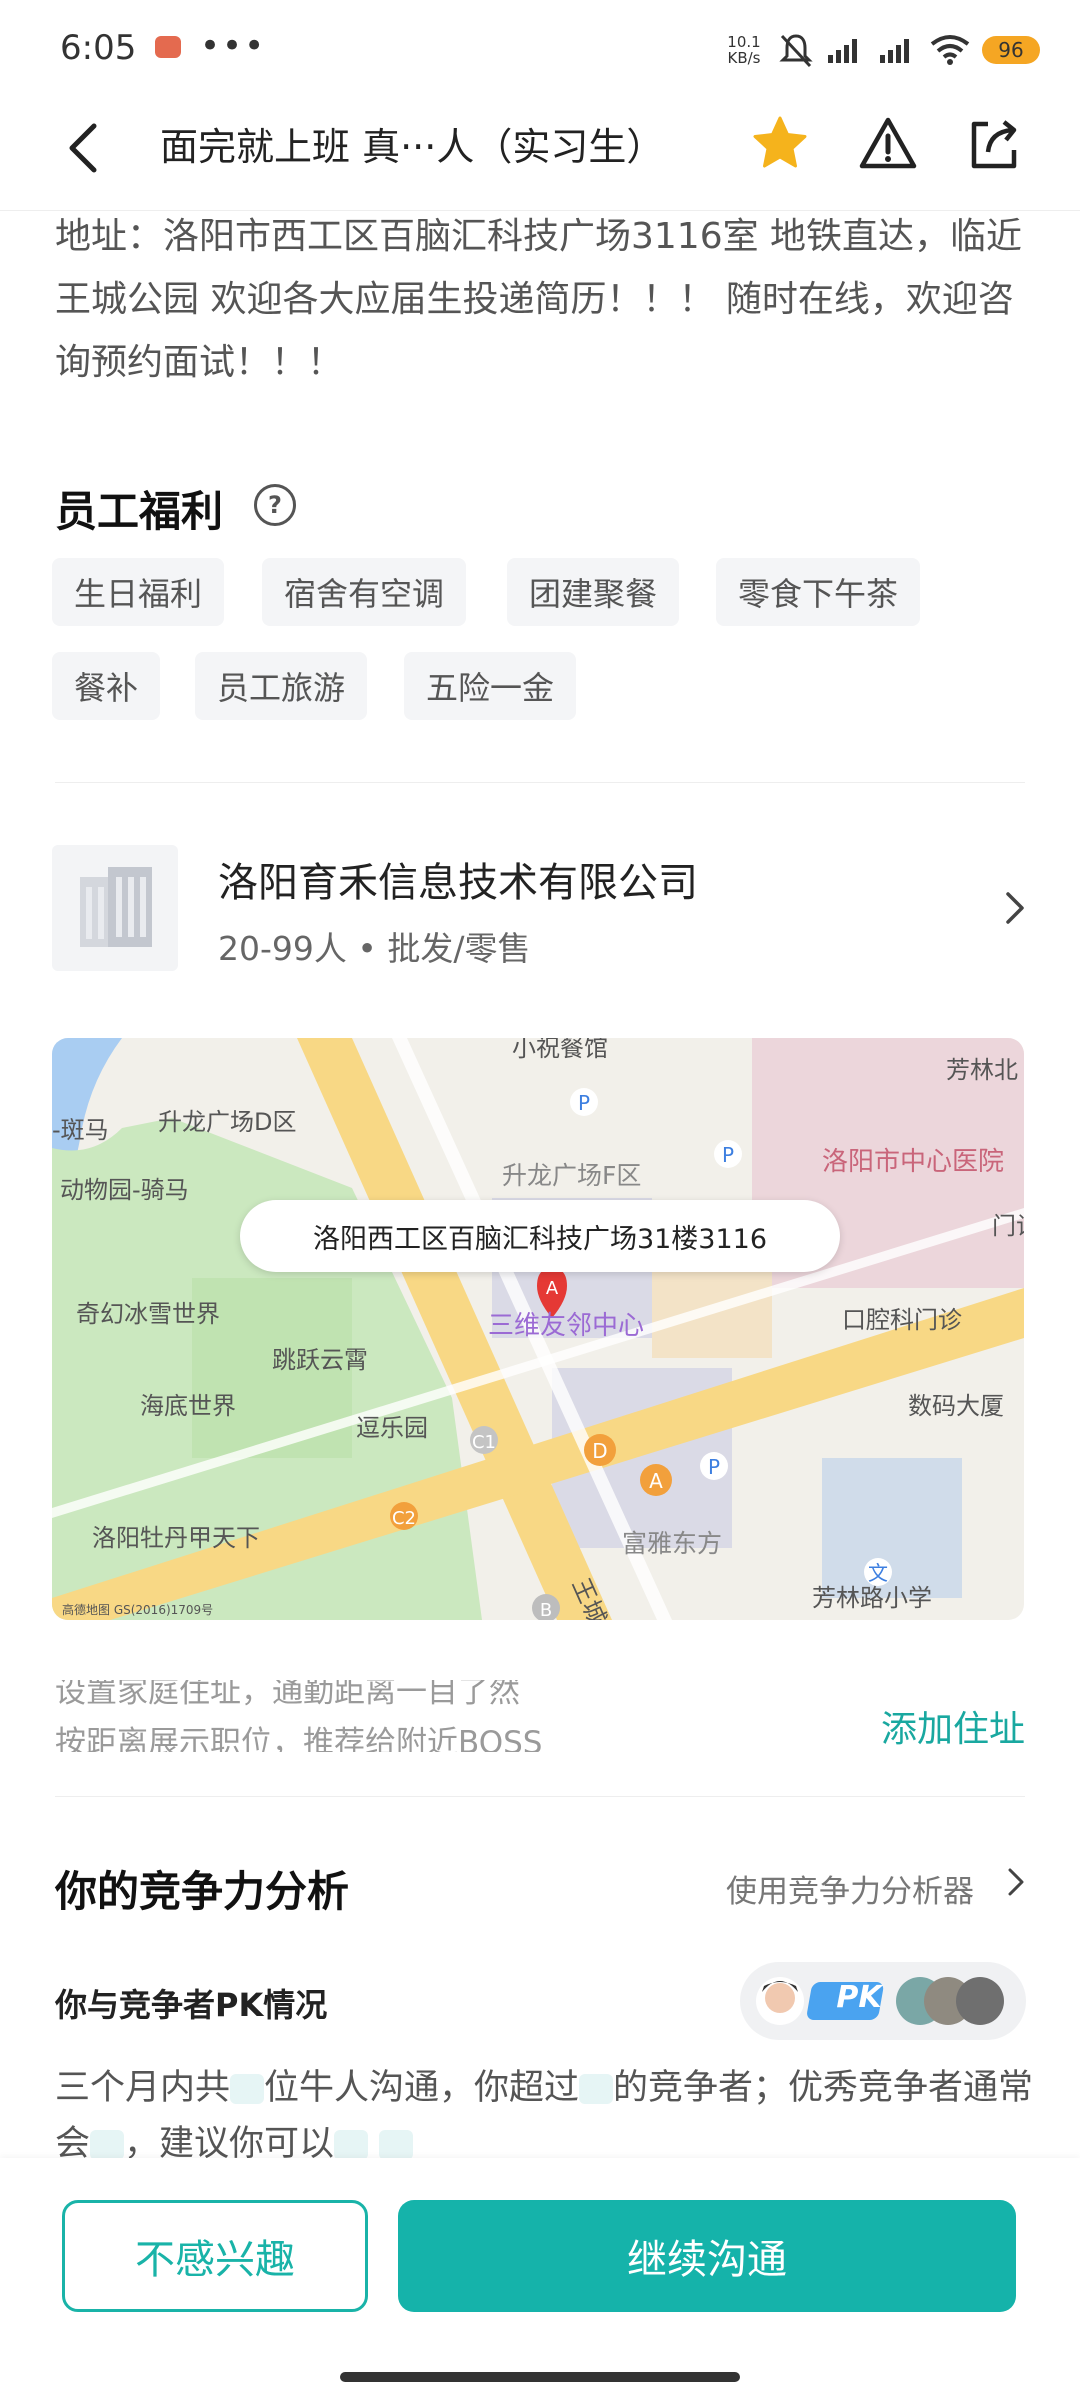 This screenshot has width=1080, height=2400. I want to click on battery-icon: 96, so click(1011, 50).